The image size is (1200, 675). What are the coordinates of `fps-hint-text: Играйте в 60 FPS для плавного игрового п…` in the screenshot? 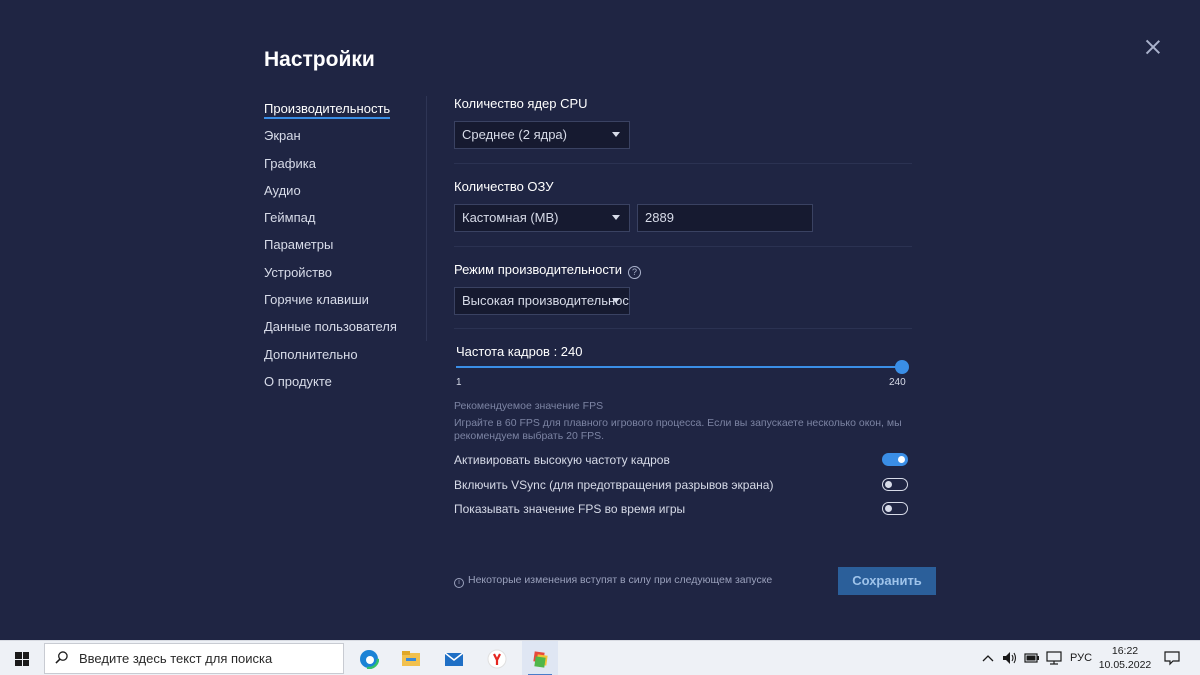 It's located at (678, 429).